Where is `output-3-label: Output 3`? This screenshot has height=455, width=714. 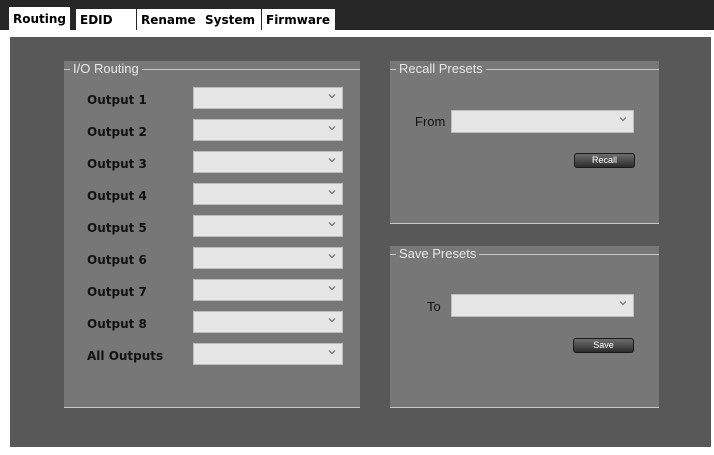 output-3-label: Output 3 is located at coordinates (117, 164).